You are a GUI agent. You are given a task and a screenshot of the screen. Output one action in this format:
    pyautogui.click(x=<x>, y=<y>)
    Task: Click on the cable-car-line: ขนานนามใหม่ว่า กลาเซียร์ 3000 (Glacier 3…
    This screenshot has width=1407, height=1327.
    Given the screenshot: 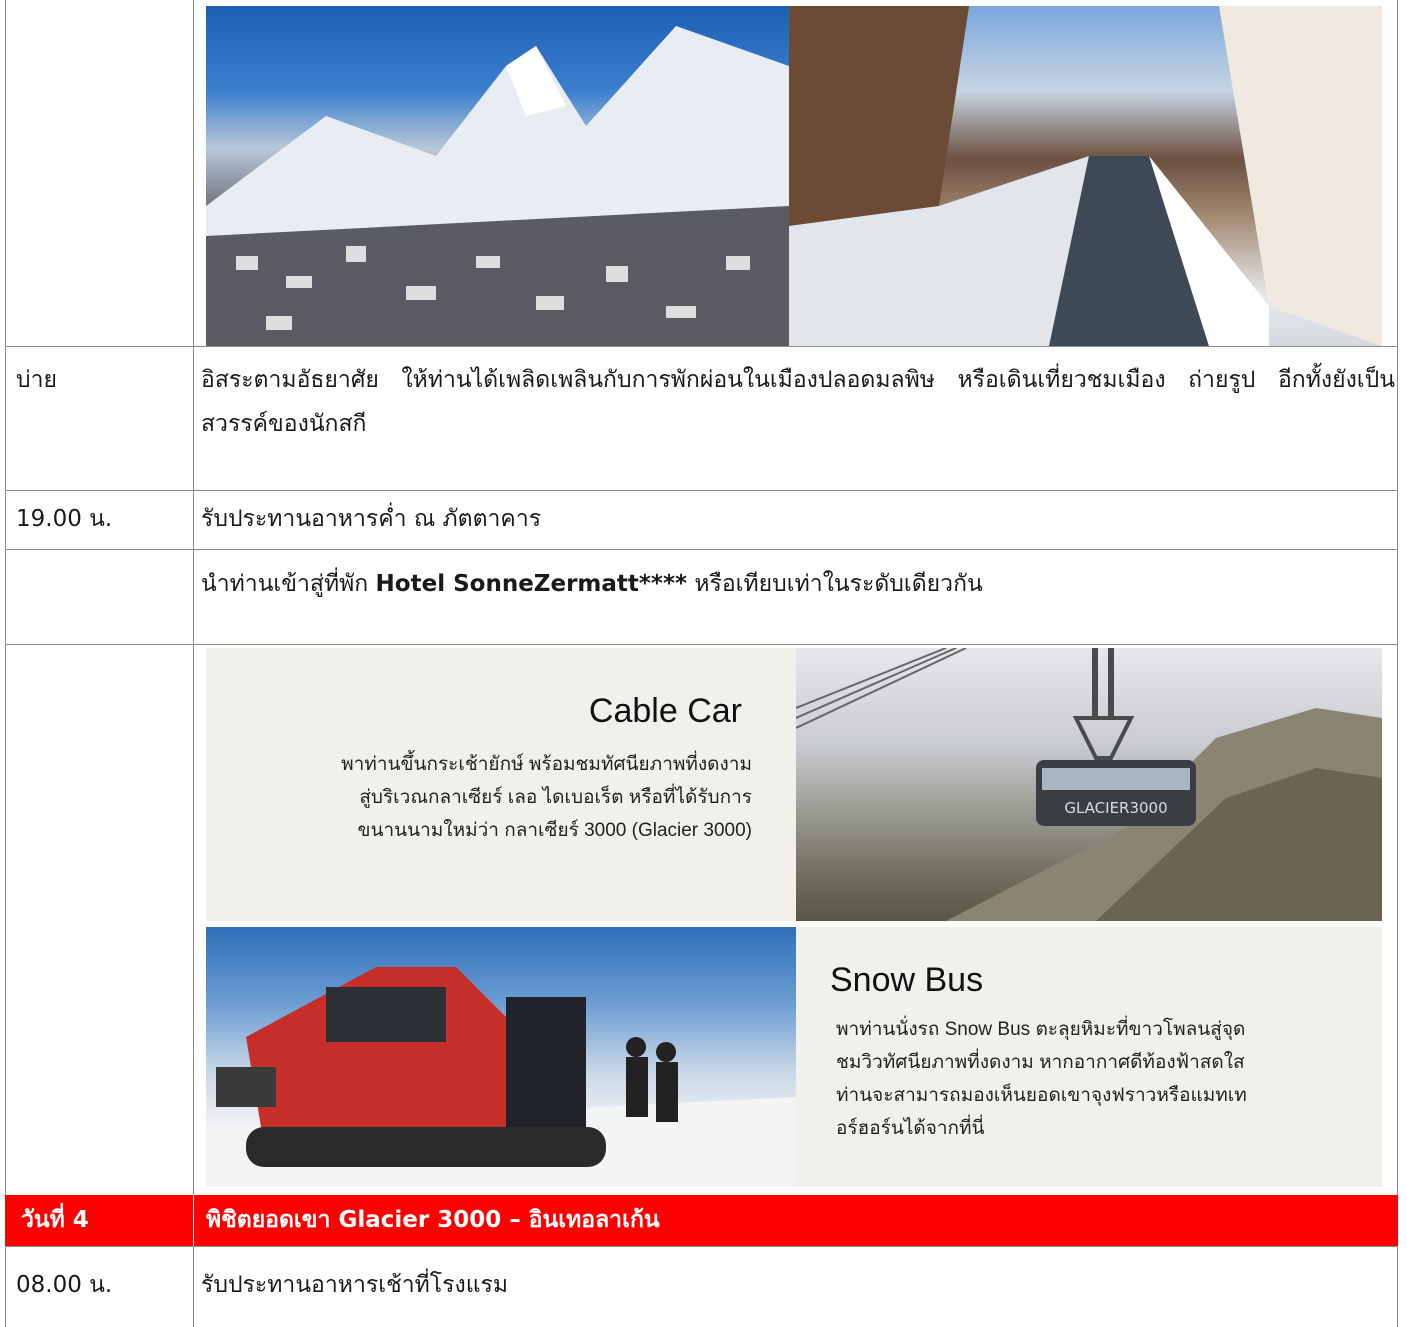 What is the action you would take?
    pyautogui.click(x=554, y=830)
    